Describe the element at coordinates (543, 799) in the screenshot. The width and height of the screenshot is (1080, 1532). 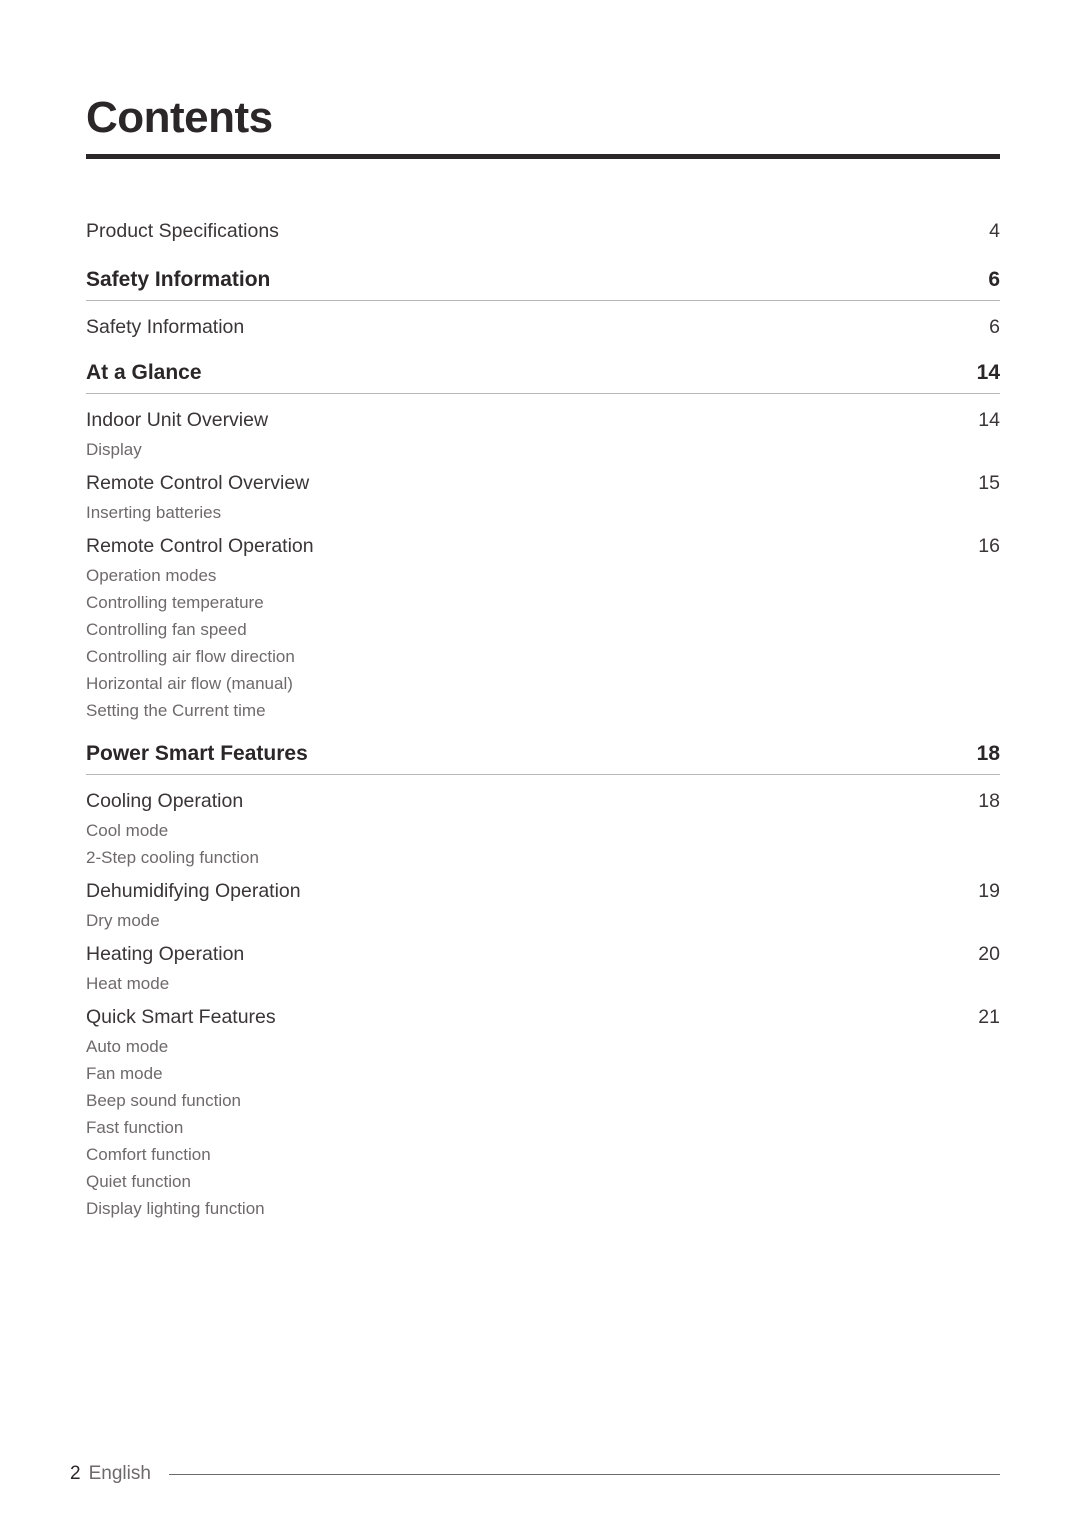
I see `toc-entry: Cooling Operation 18` at that location.